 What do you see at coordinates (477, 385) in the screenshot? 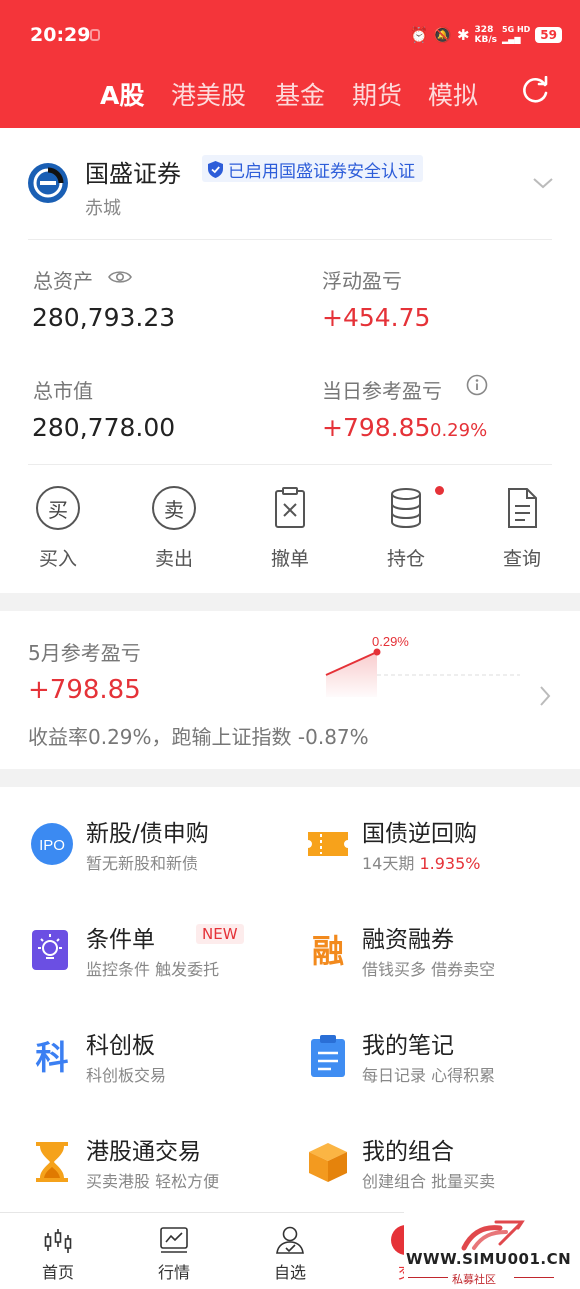
I see `info-icon` at bounding box center [477, 385].